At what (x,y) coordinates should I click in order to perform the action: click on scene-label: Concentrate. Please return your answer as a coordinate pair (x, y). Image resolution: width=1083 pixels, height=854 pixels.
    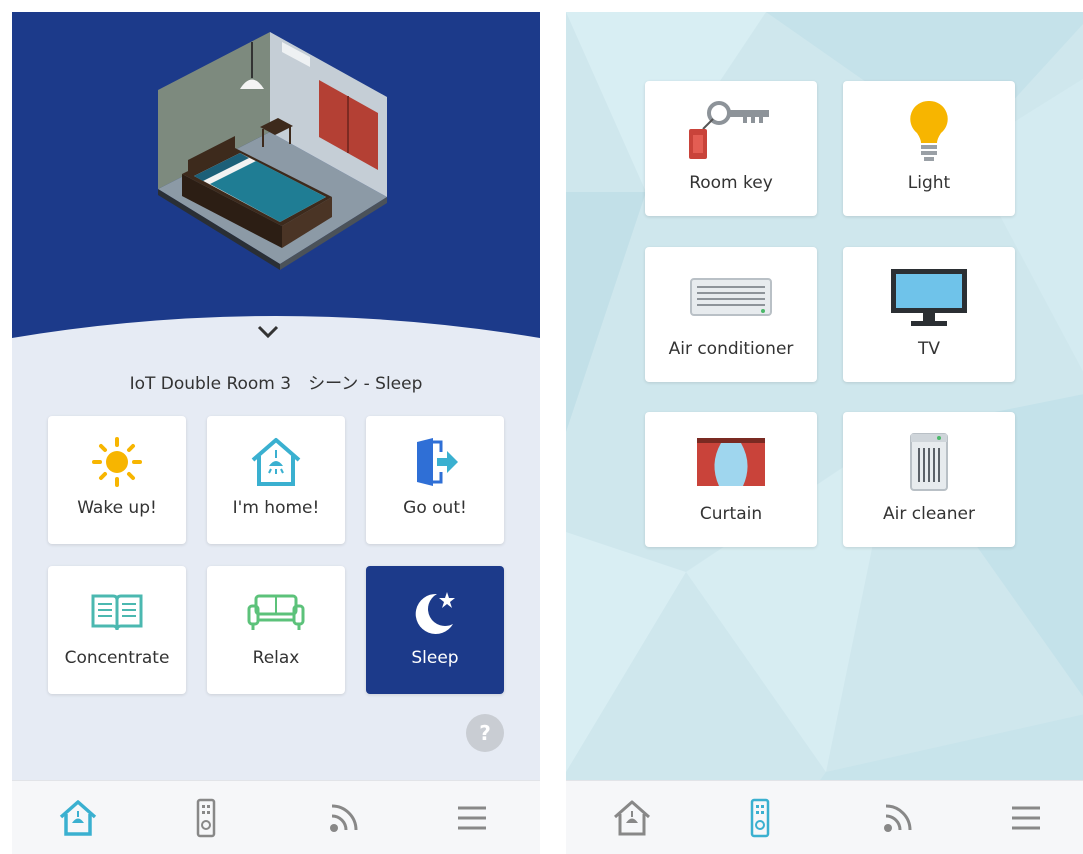
    Looking at the image, I should click on (117, 658).